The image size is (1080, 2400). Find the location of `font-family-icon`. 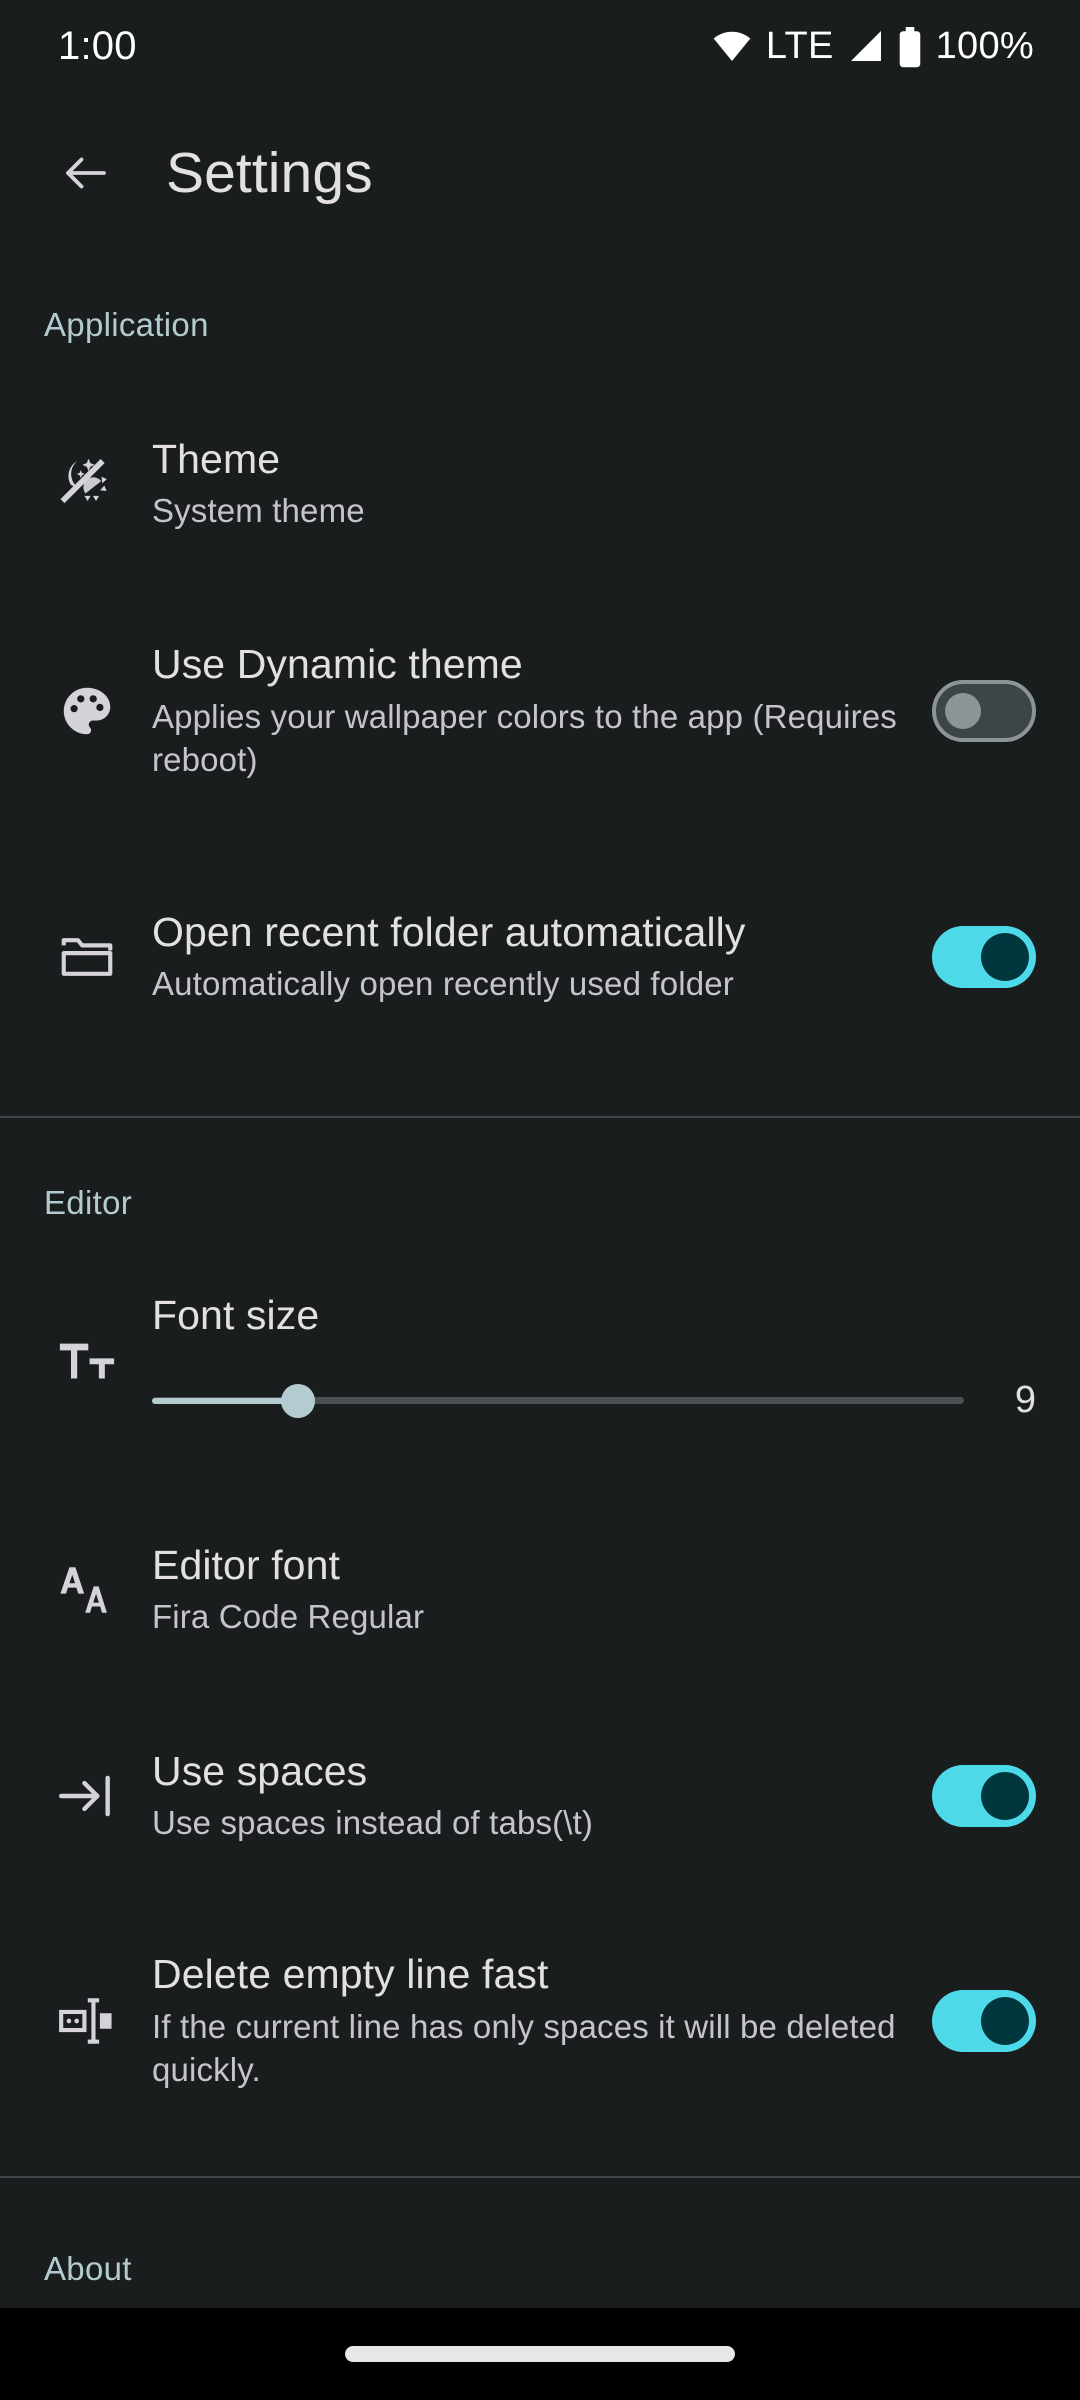

font-family-icon is located at coordinates (98, 1590).